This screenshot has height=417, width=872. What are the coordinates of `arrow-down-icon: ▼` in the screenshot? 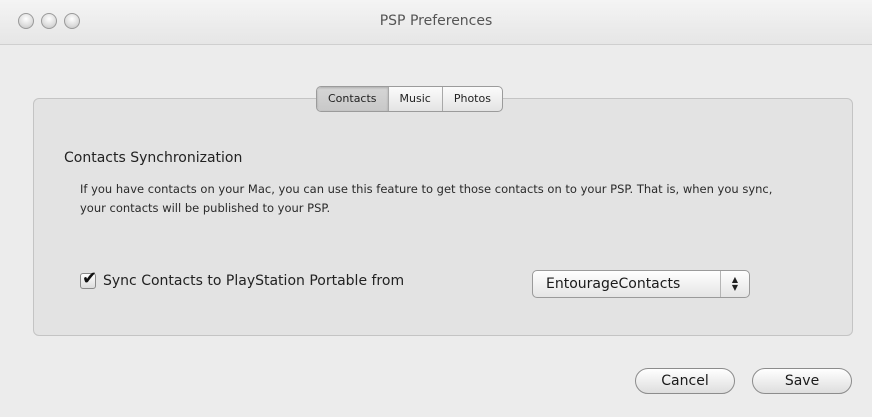 It's located at (735, 287).